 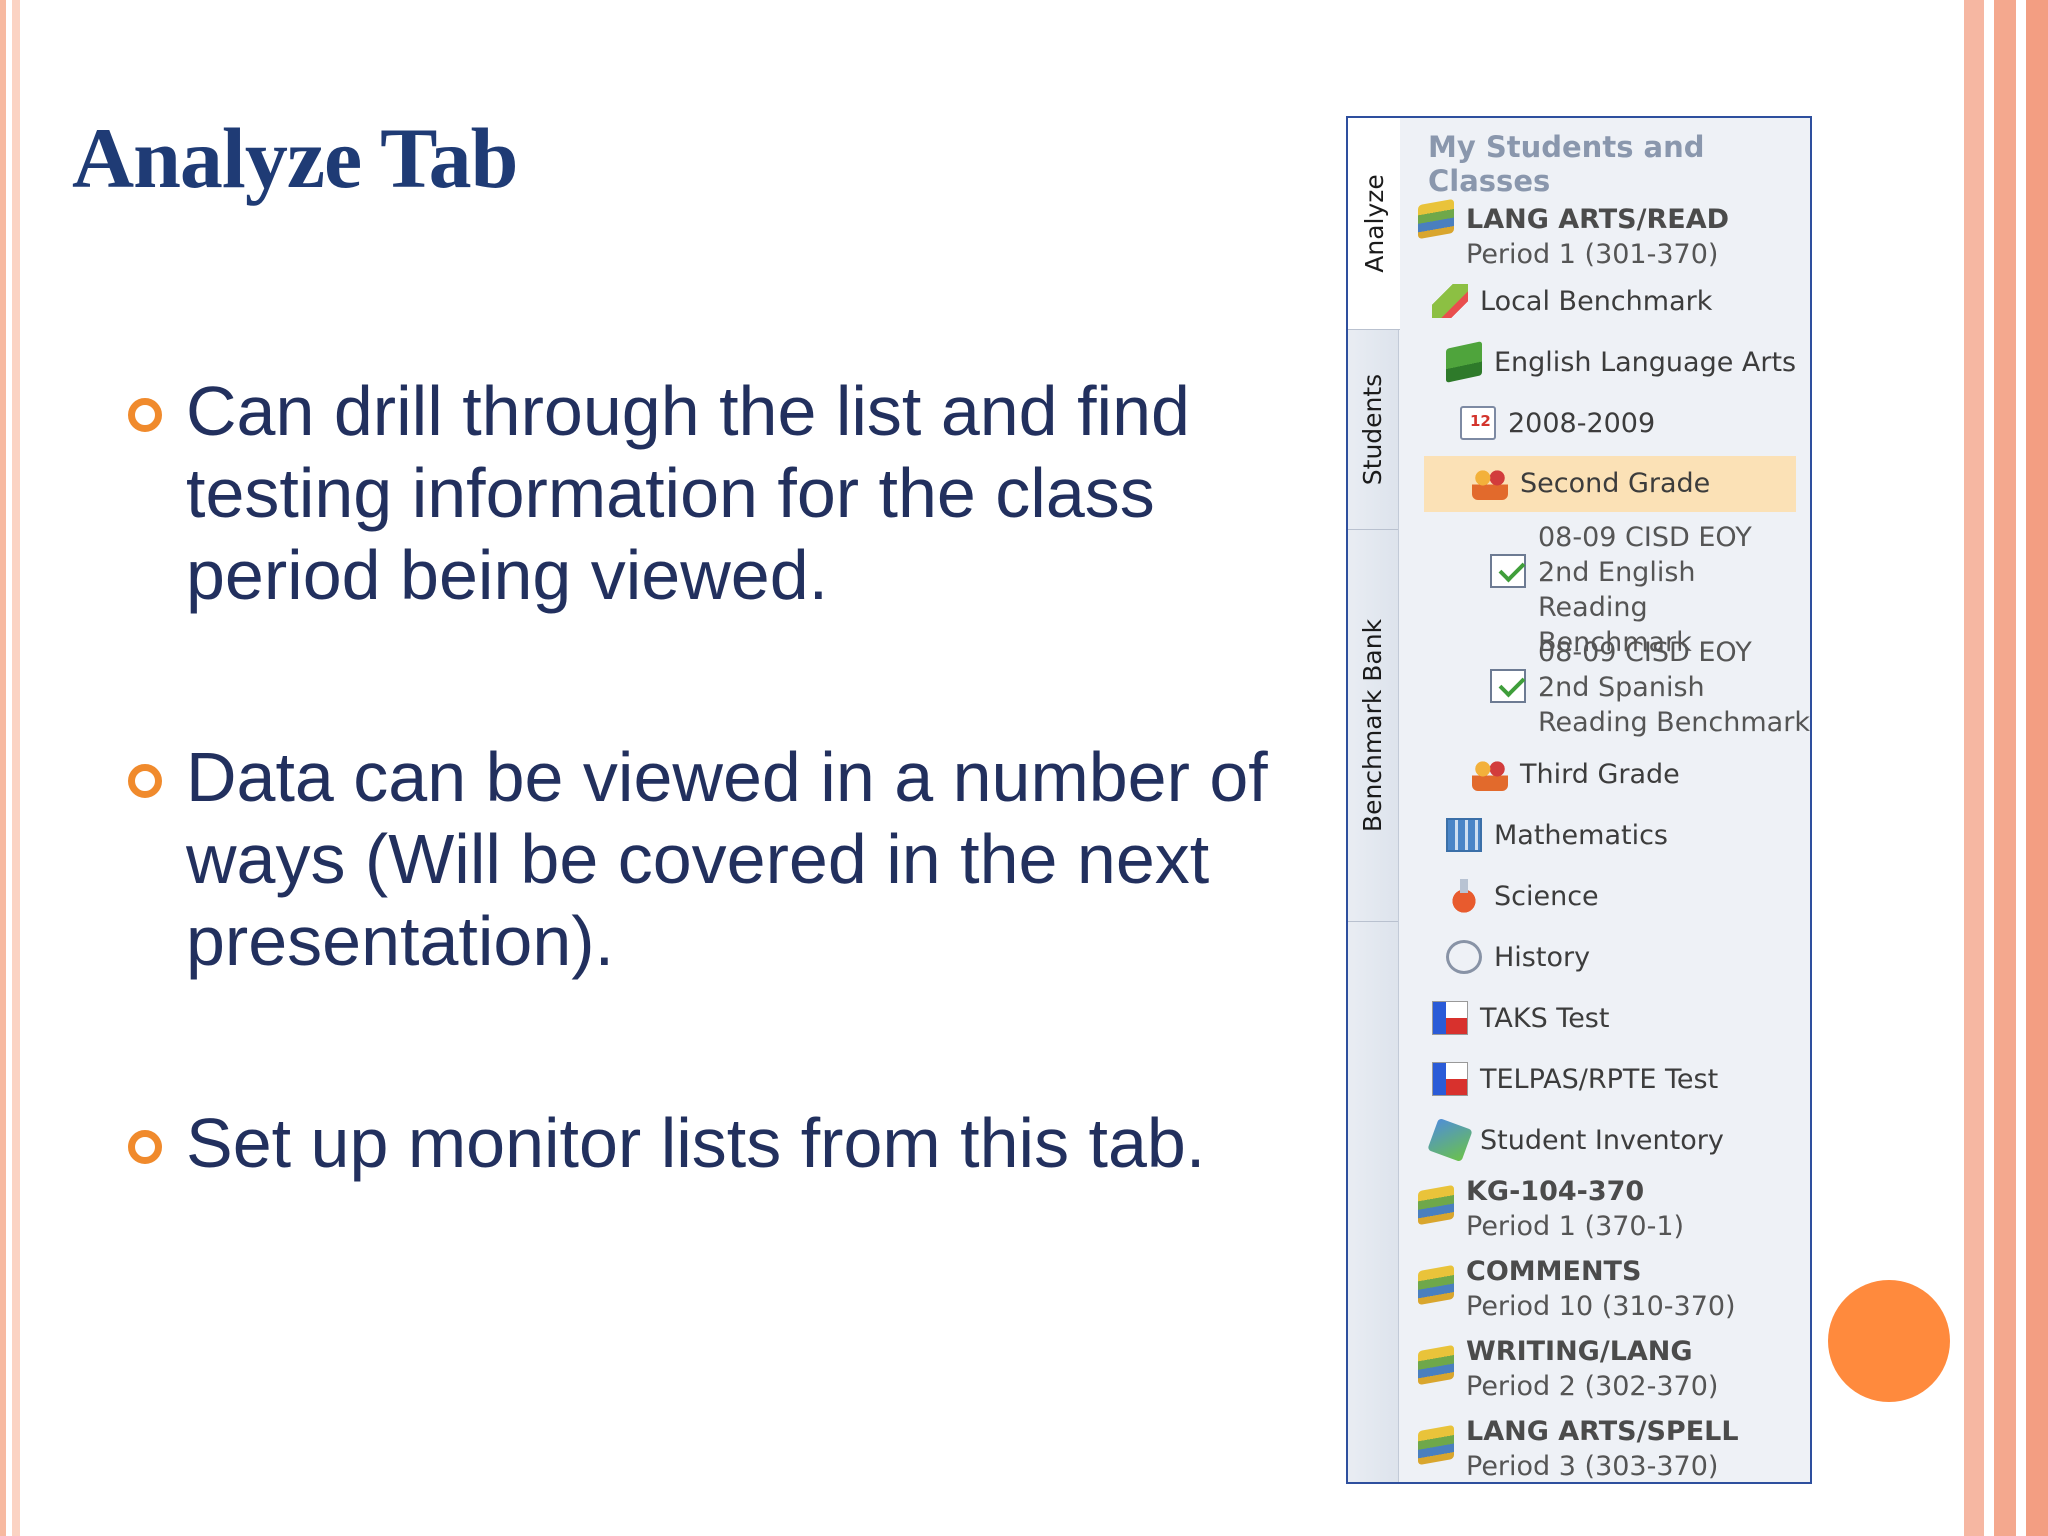 What do you see at coordinates (295, 158) in the screenshot?
I see `slide-title: Analyze Tab` at bounding box center [295, 158].